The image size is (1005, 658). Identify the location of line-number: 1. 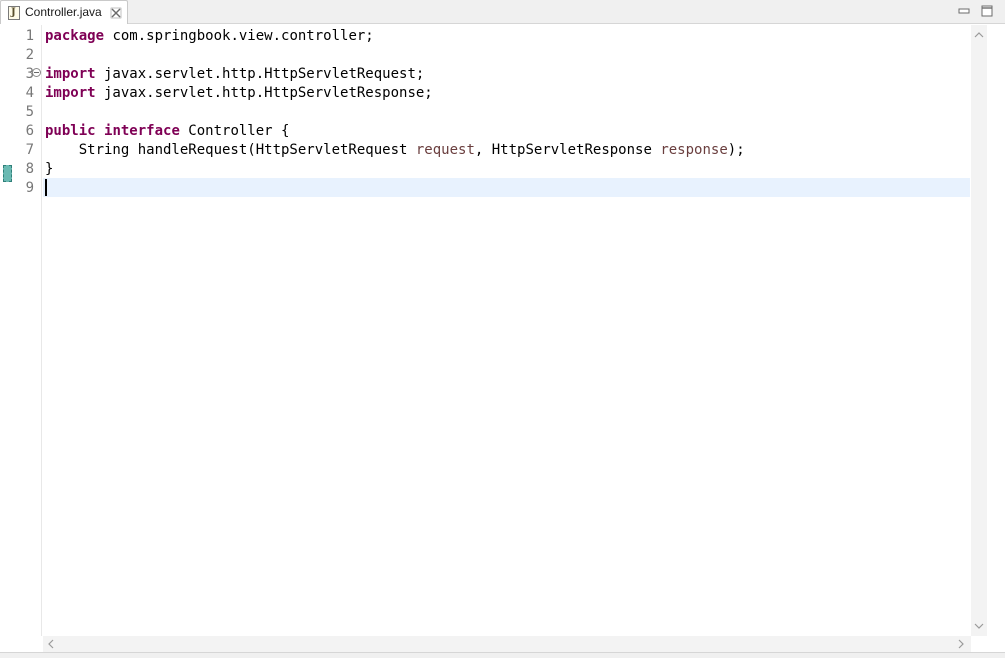
(29, 36).